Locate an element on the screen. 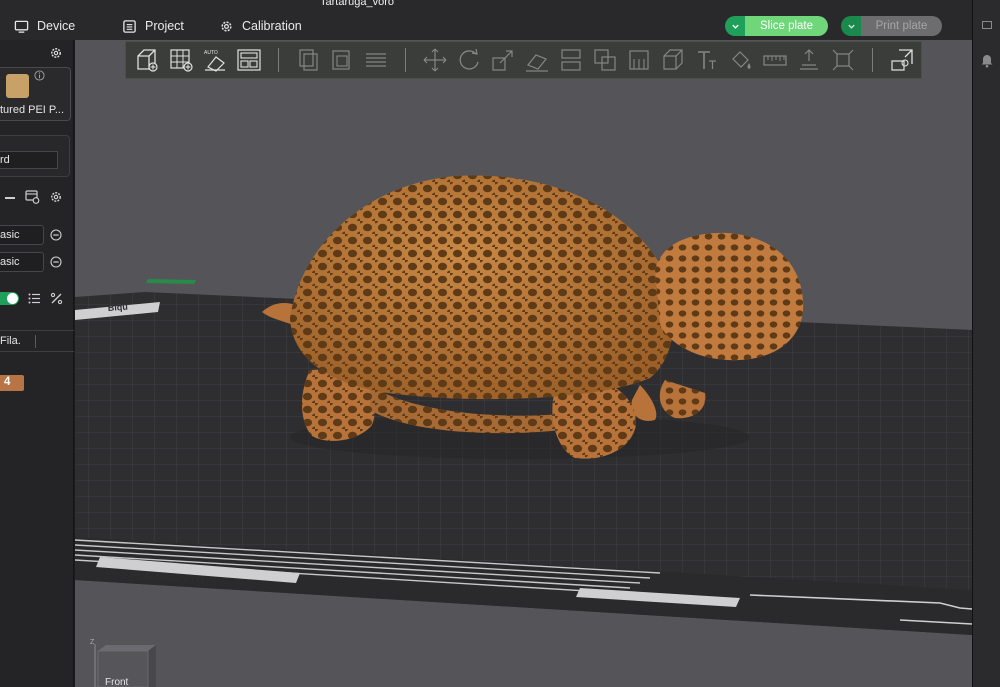 The height and width of the screenshot is (687, 1000). layers-button is located at coordinates (376, 60).